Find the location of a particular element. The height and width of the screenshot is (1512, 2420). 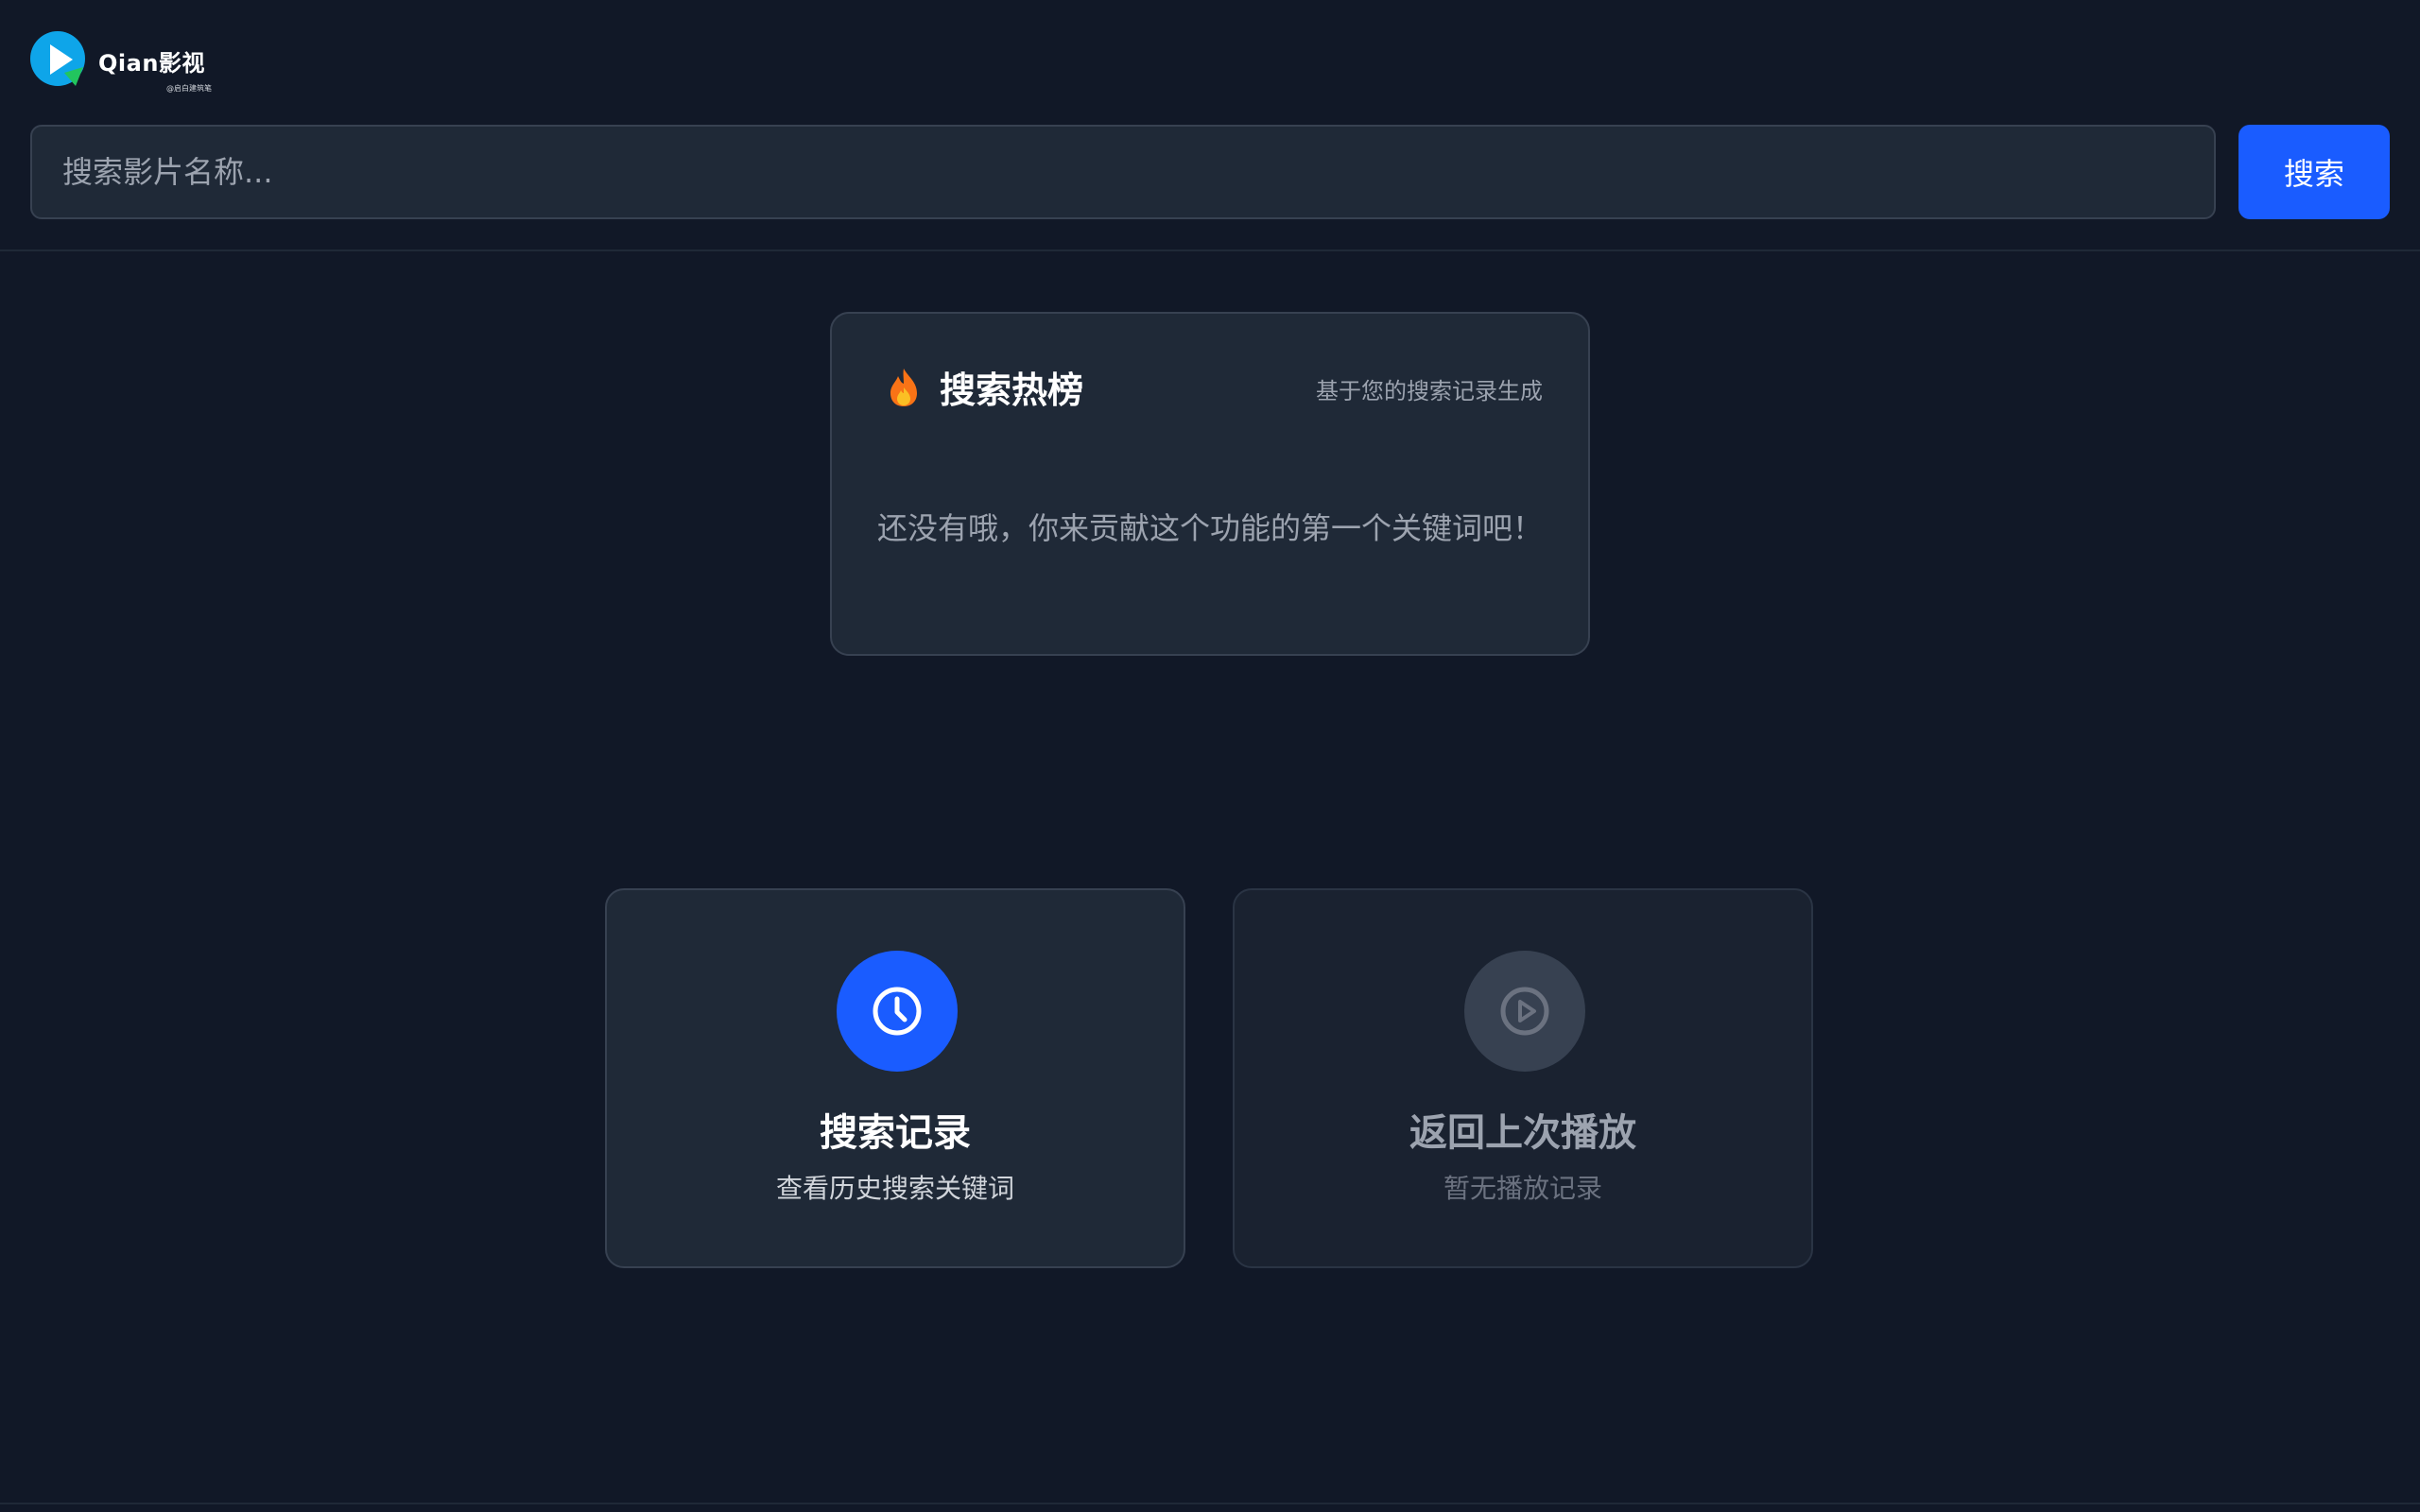

app-logo: Qian影视 is located at coordinates (117, 60).